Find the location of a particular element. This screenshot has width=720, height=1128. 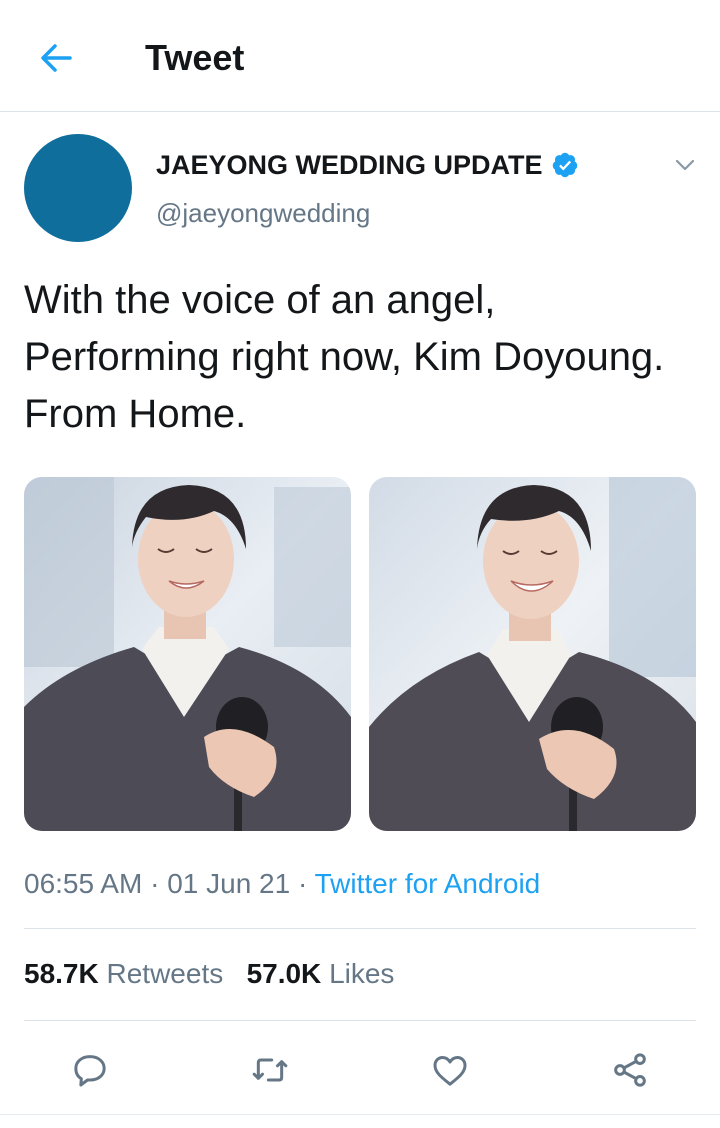

share-button is located at coordinates (630, 1070).